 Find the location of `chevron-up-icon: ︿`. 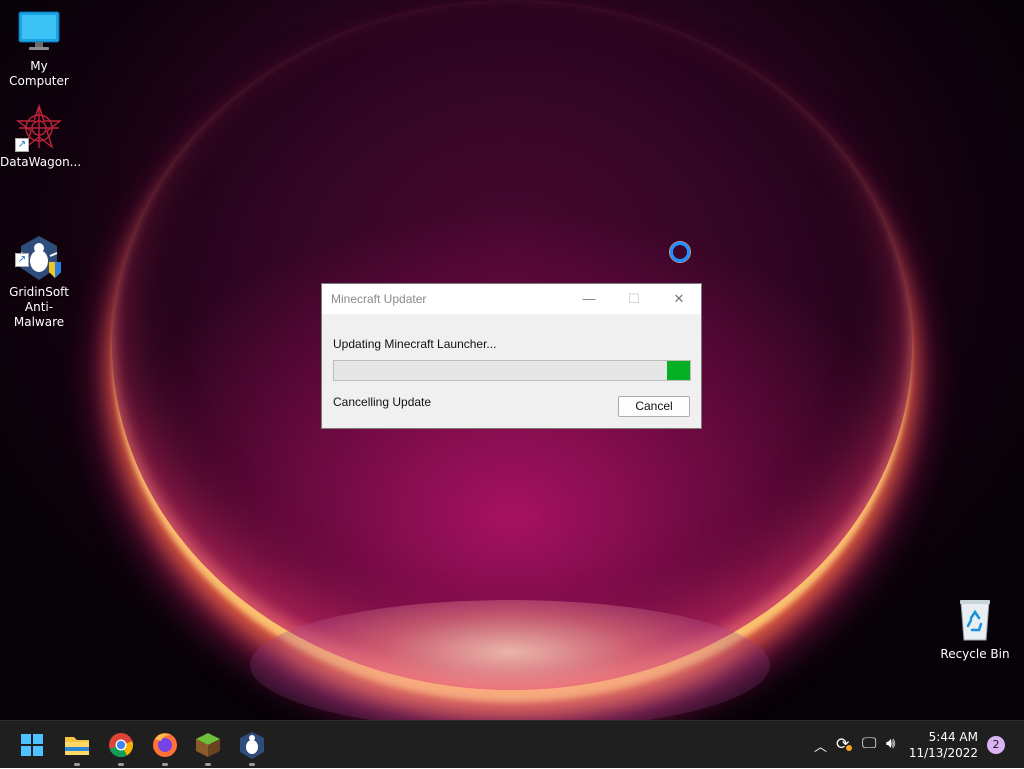

chevron-up-icon: ︿ is located at coordinates (820, 745).